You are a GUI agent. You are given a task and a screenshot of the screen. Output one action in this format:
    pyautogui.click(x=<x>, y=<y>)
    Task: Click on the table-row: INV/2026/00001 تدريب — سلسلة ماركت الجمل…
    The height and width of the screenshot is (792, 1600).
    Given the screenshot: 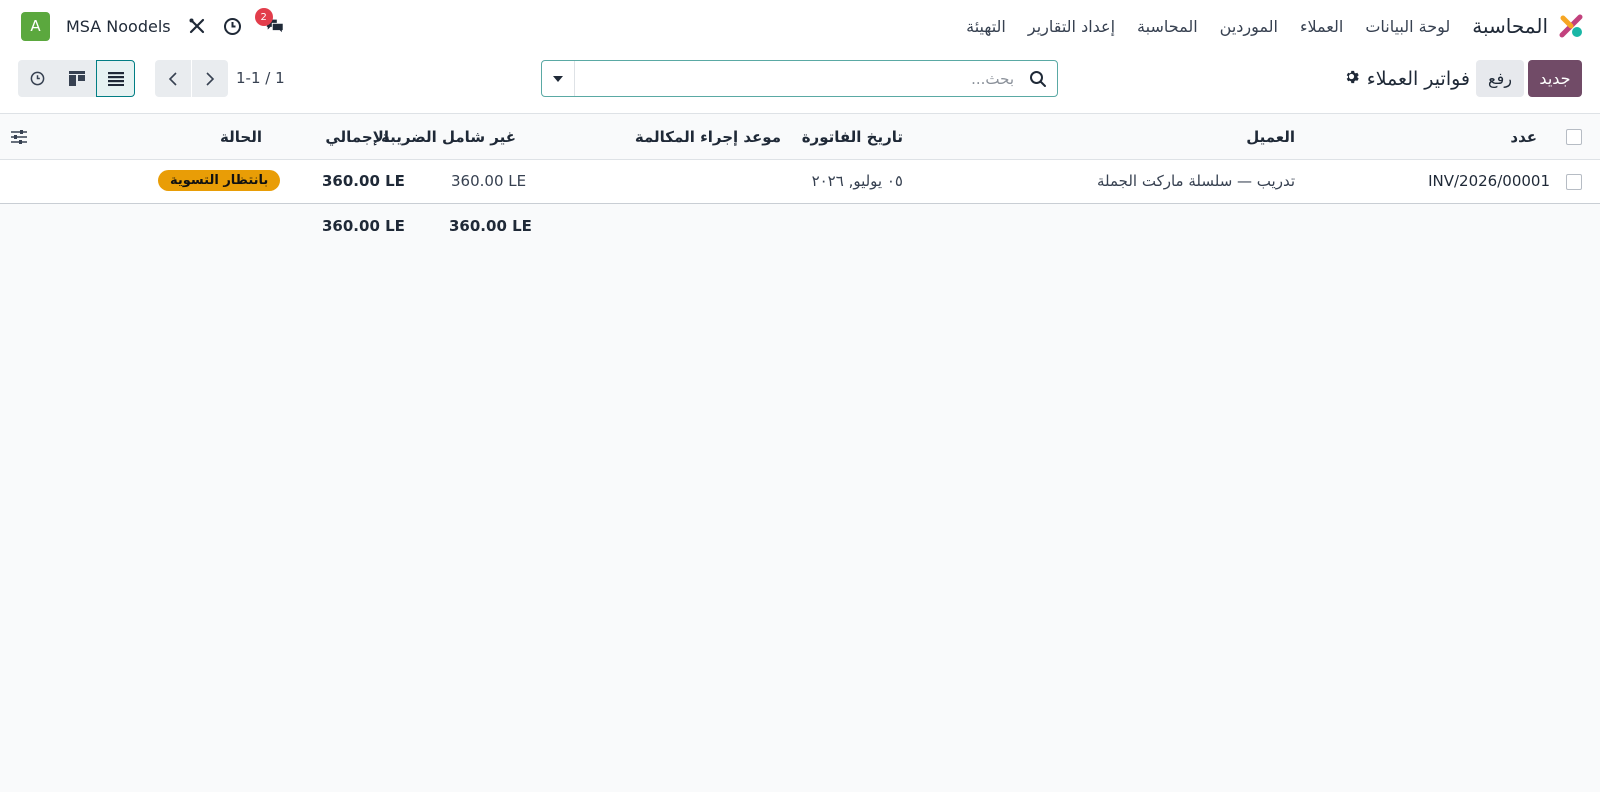 What is the action you would take?
    pyautogui.click(x=800, y=182)
    